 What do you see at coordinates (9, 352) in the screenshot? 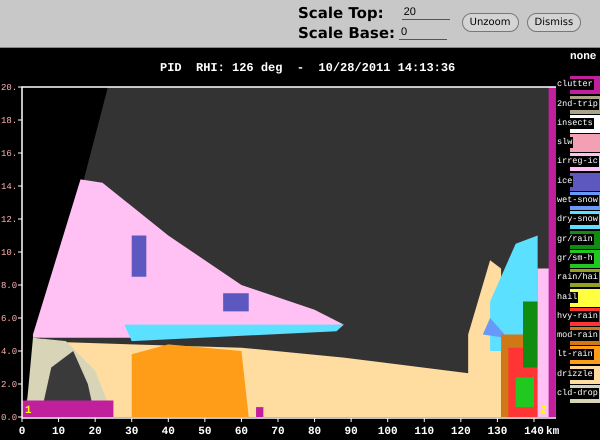
I see `y-axis-label: 4.0` at bounding box center [9, 352].